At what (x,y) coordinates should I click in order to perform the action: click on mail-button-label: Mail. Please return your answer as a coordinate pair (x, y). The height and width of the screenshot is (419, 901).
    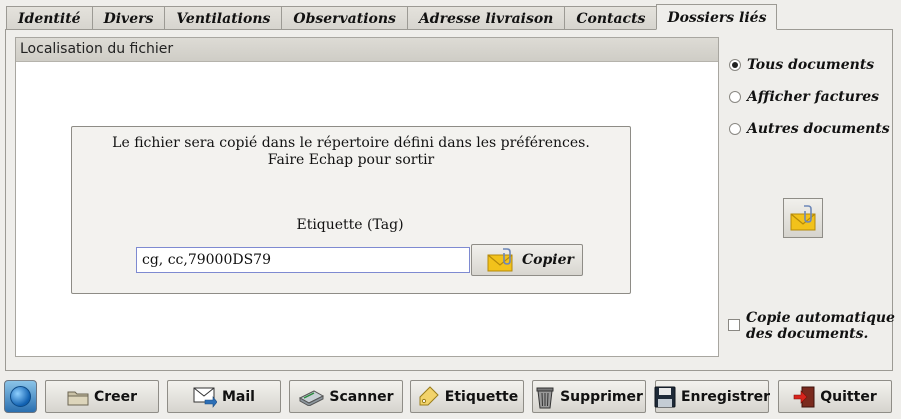
    Looking at the image, I should click on (238, 396).